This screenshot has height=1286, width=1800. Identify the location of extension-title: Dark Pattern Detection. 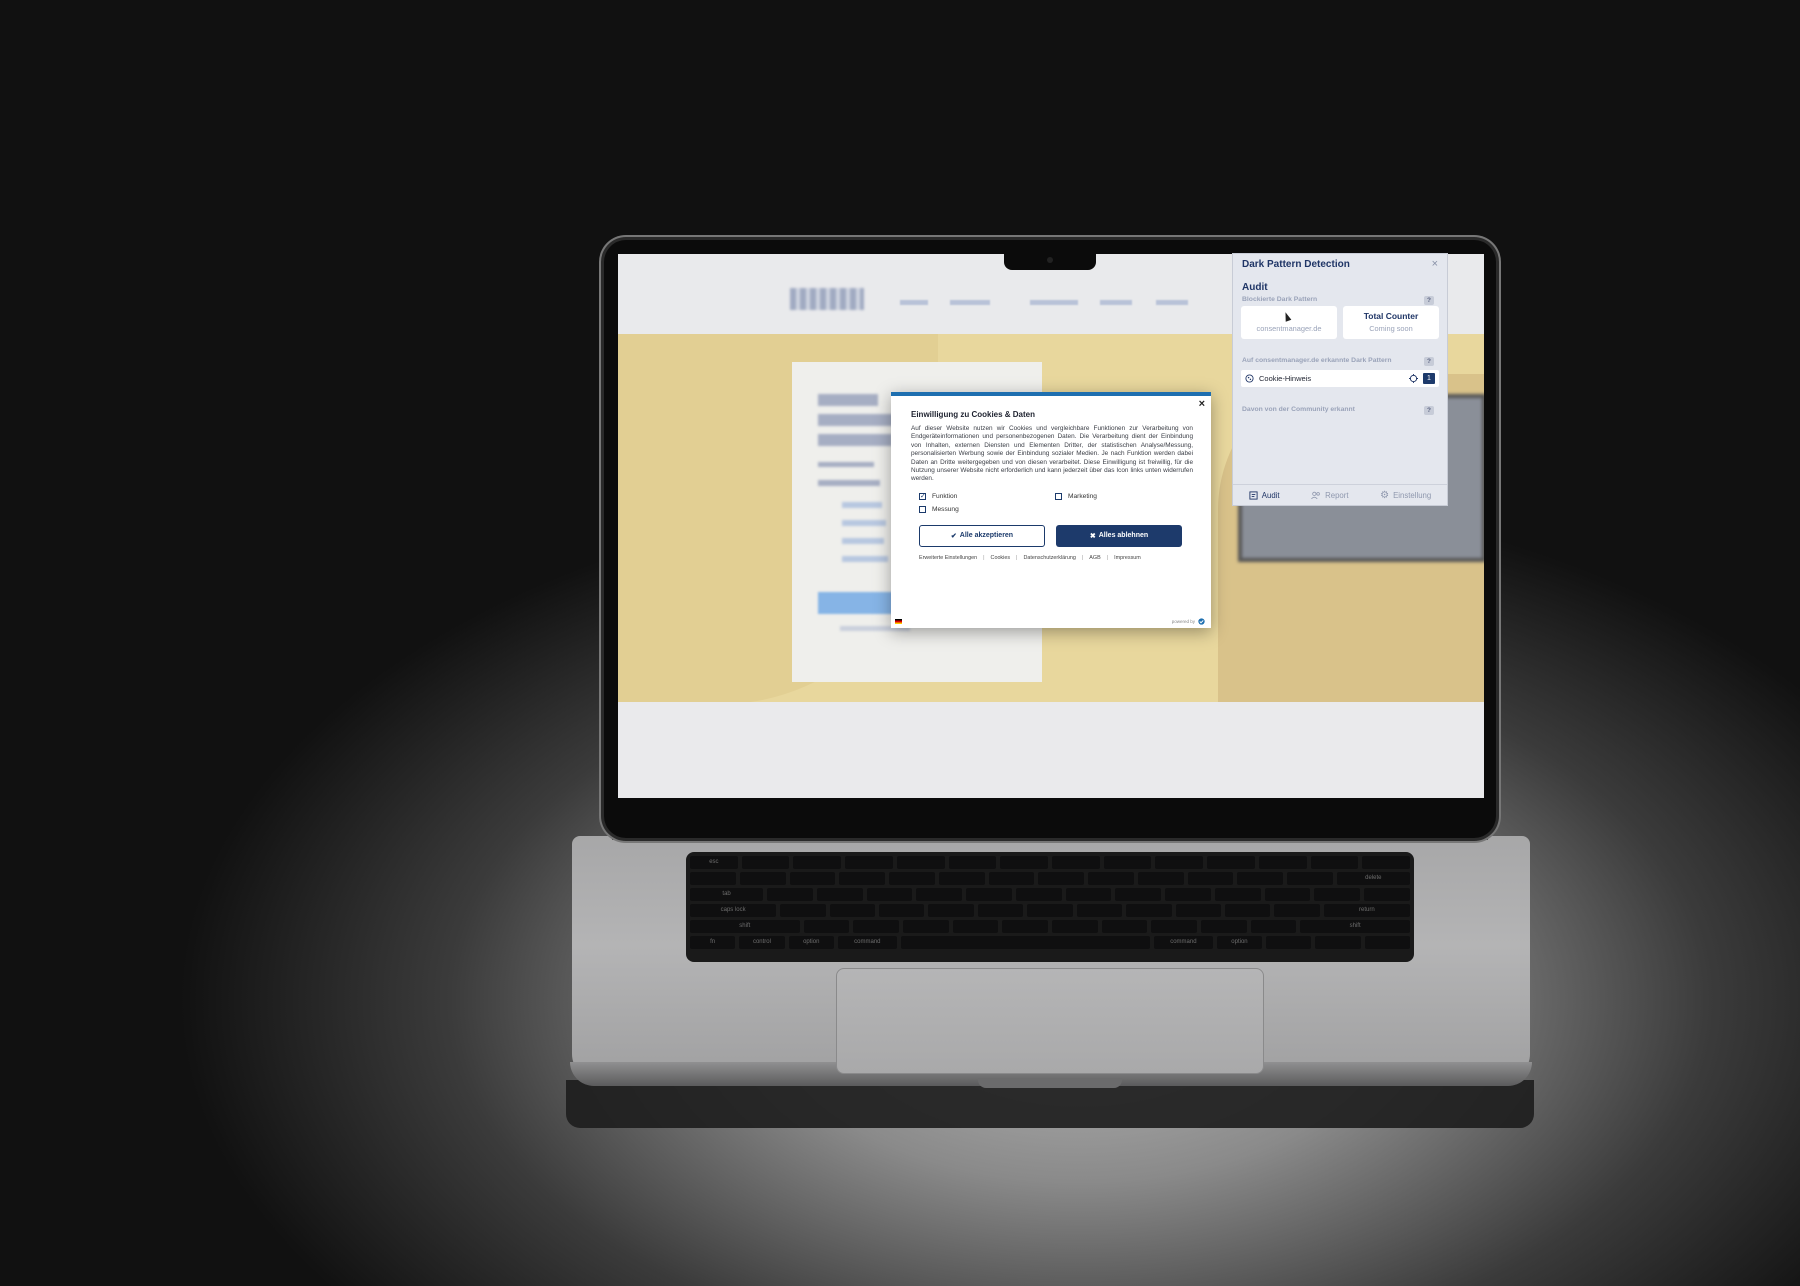
(1296, 264).